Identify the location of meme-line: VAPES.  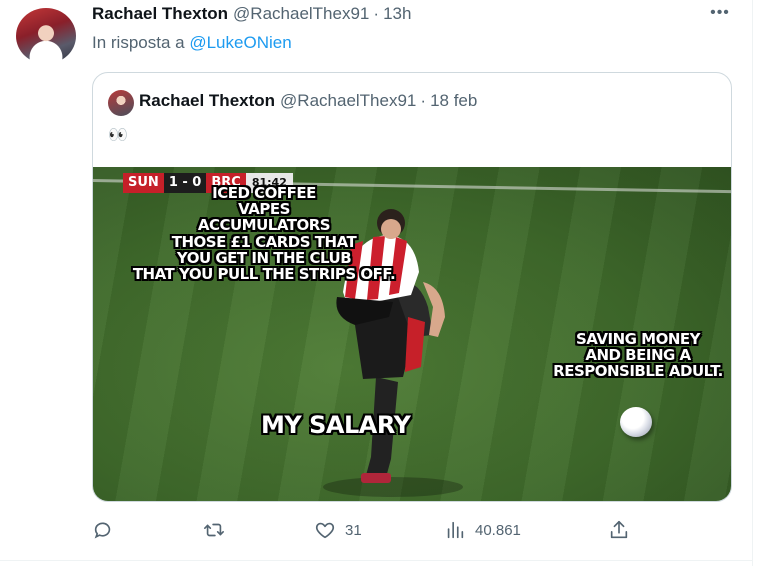
(264, 209).